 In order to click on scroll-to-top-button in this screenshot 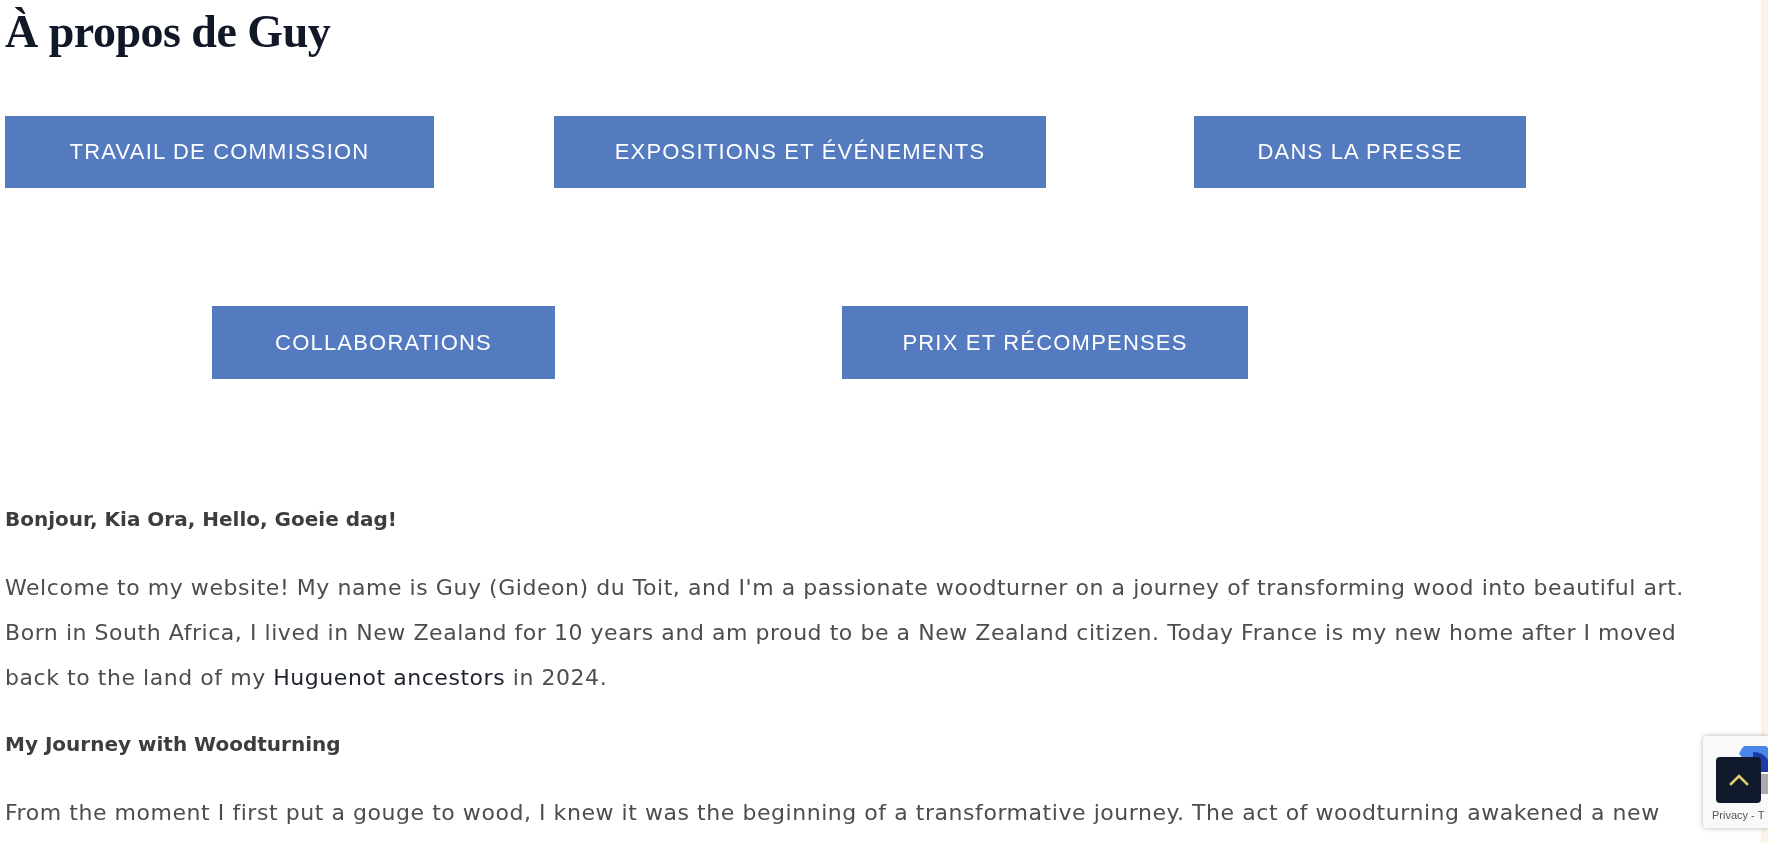, I will do `click(1738, 780)`.